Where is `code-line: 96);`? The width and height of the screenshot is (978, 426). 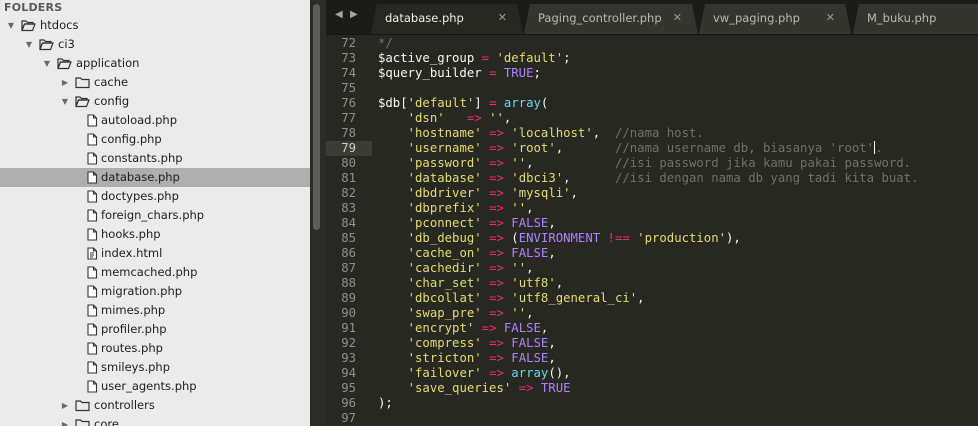
code-line: 96); is located at coordinates (652, 403).